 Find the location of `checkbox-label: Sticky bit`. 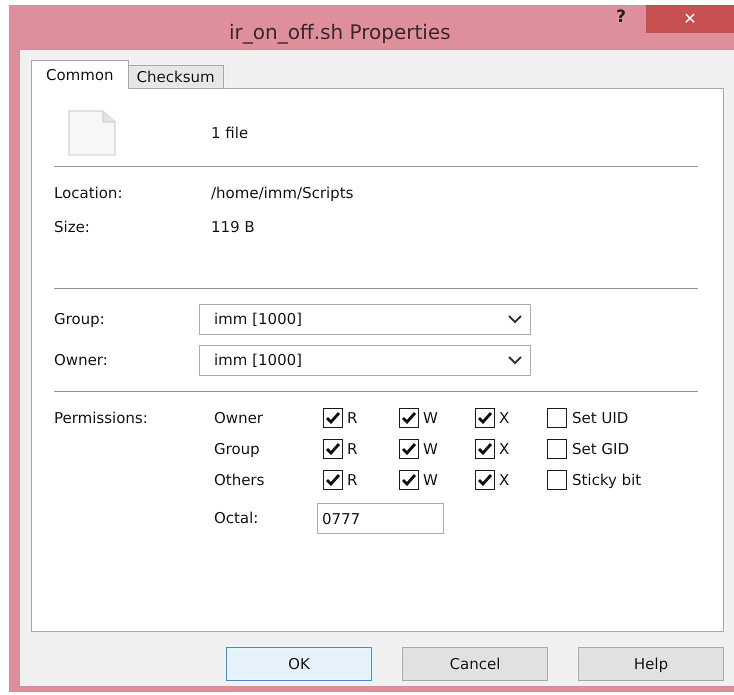

checkbox-label: Sticky bit is located at coordinates (607, 480).